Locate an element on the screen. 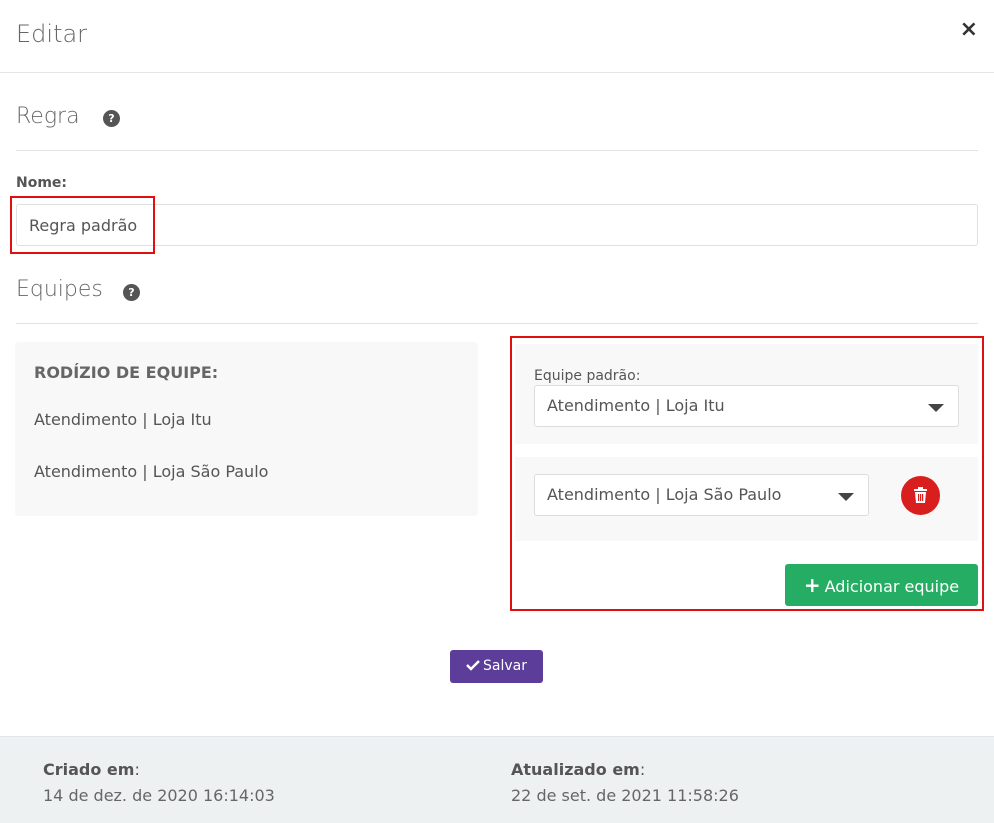 The height and width of the screenshot is (823, 994). modal-header: Editar × is located at coordinates (497, 36).